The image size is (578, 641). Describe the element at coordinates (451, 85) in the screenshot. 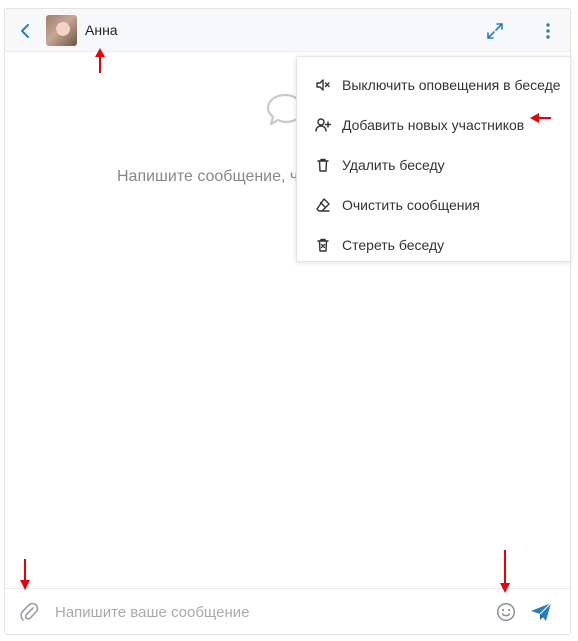

I see `menu-item-label: Выключить оповещения в беседе` at that location.